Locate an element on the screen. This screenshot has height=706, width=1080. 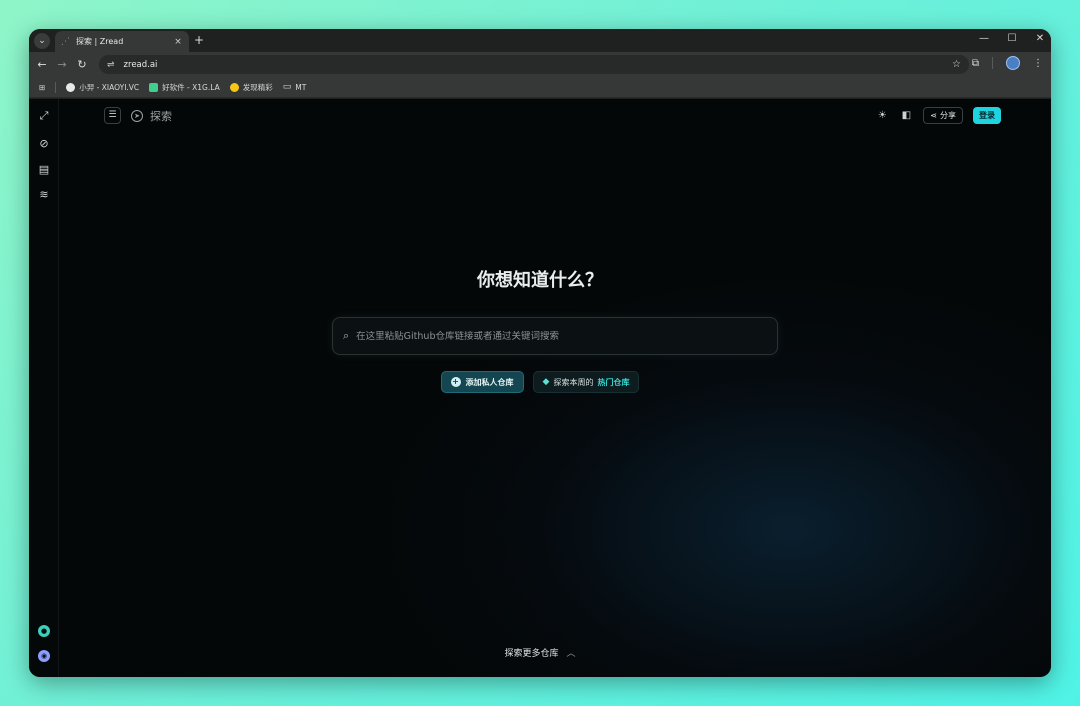
bookmark-label: 发现精彩 is located at coordinates (257, 87).